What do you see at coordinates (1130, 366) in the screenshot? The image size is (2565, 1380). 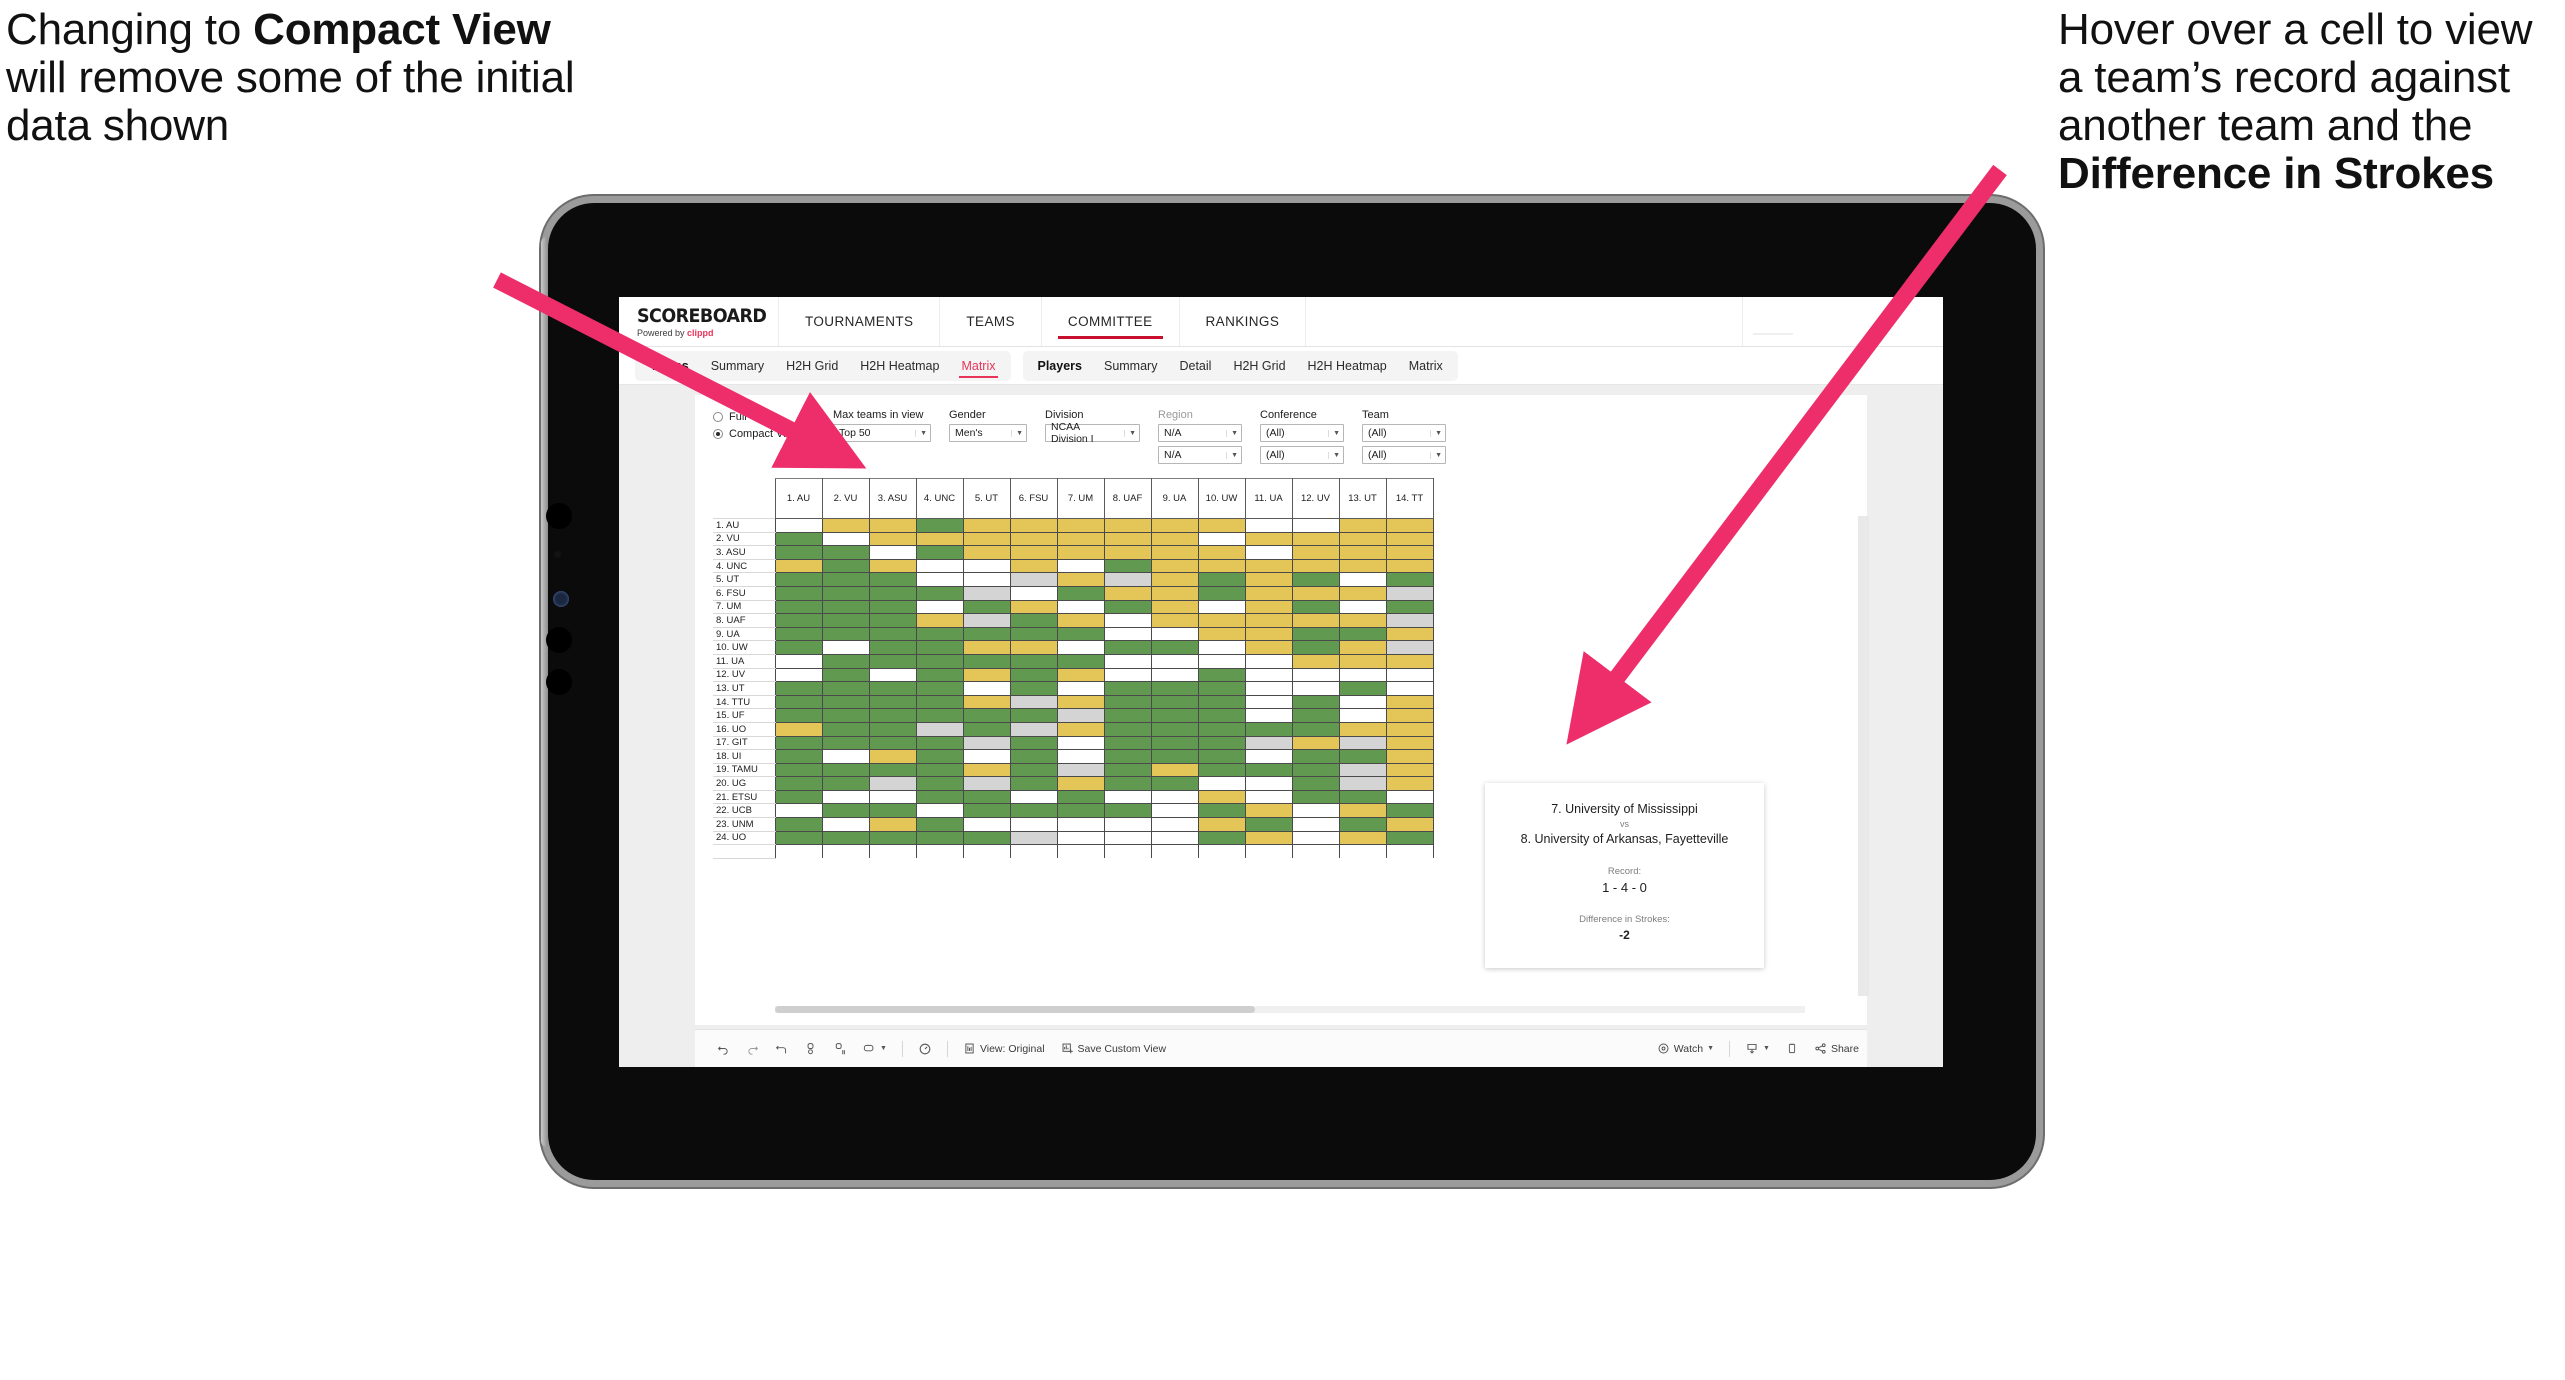 I see `tab-players-summary: Summary` at bounding box center [1130, 366].